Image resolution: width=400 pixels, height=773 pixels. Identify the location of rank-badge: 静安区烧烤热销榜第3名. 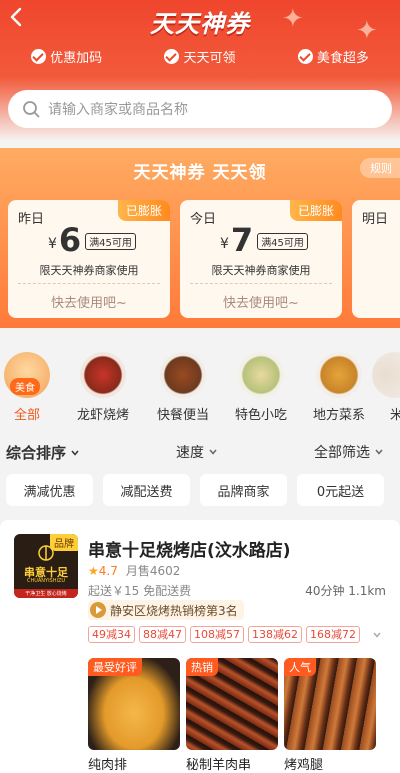
(166, 610).